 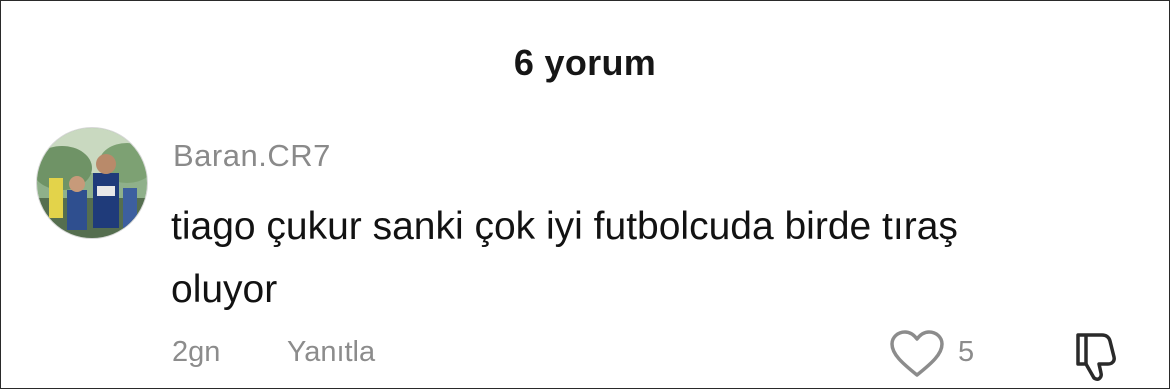 What do you see at coordinates (585, 62) in the screenshot?
I see `comments-count-title: 6 yorum` at bounding box center [585, 62].